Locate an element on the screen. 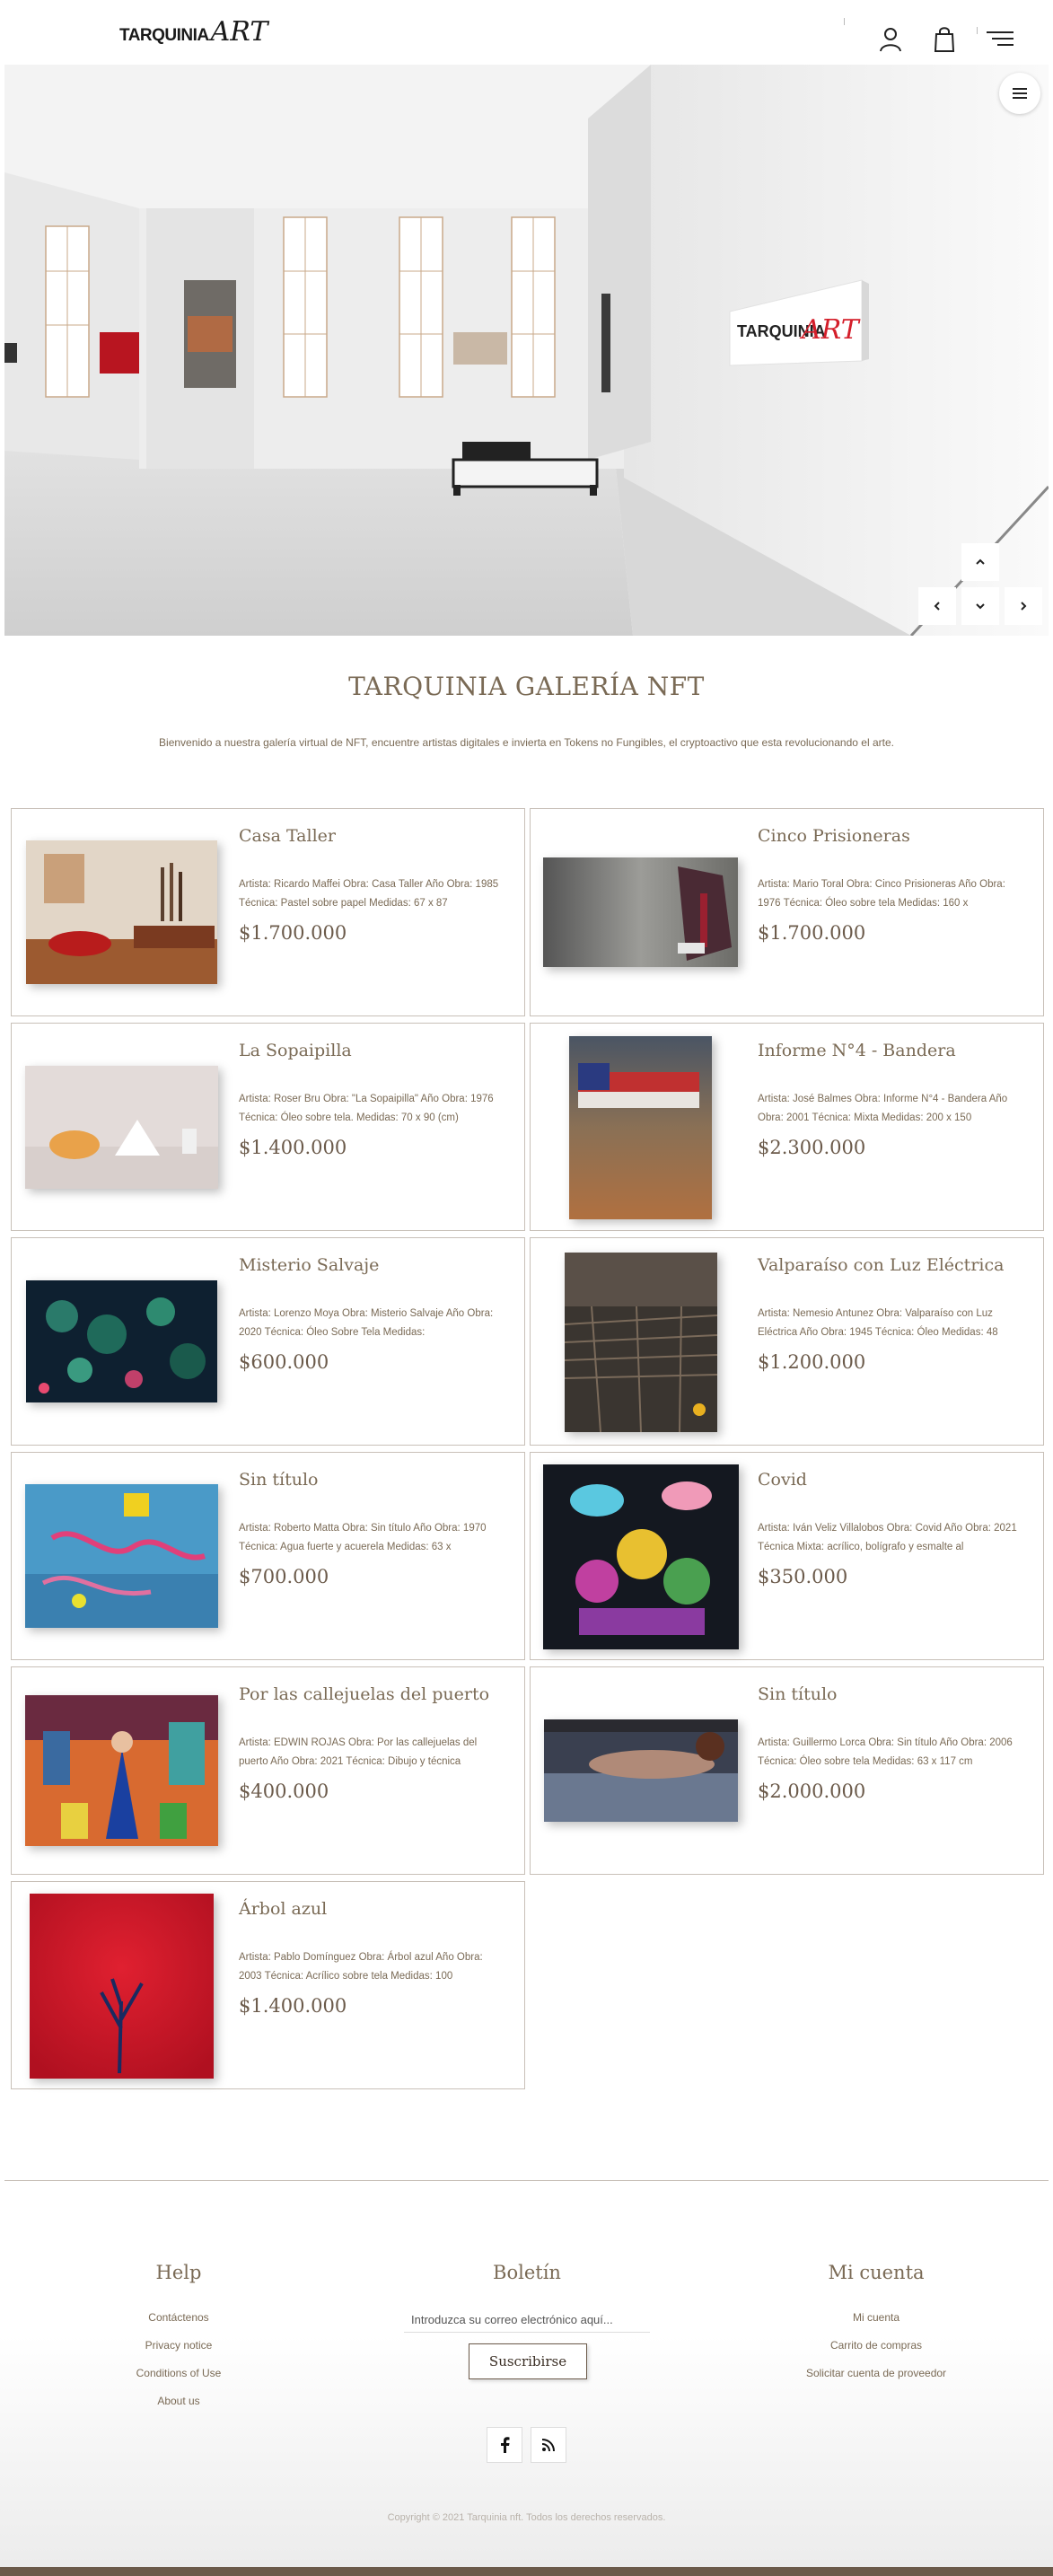 This screenshot has height=2576, width=1053. scroll-up-button is located at coordinates (980, 562).